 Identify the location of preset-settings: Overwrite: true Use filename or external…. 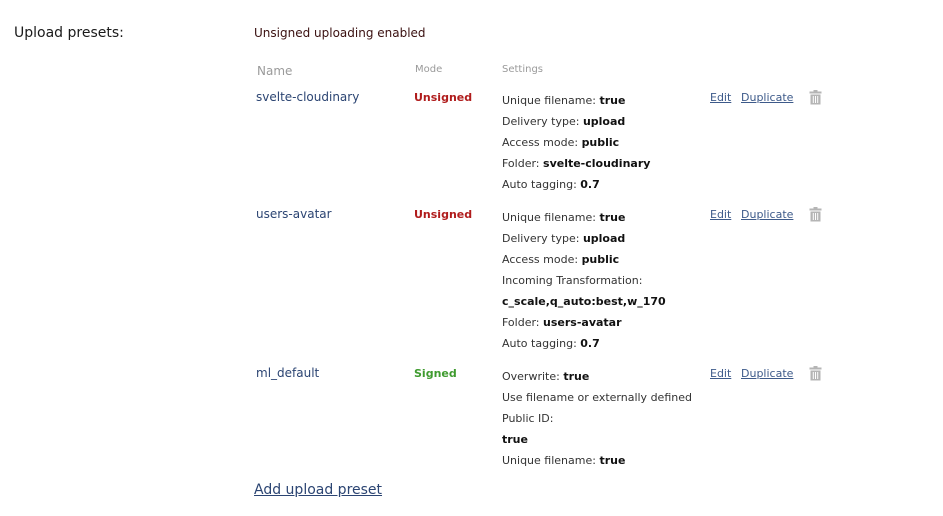
(602, 418).